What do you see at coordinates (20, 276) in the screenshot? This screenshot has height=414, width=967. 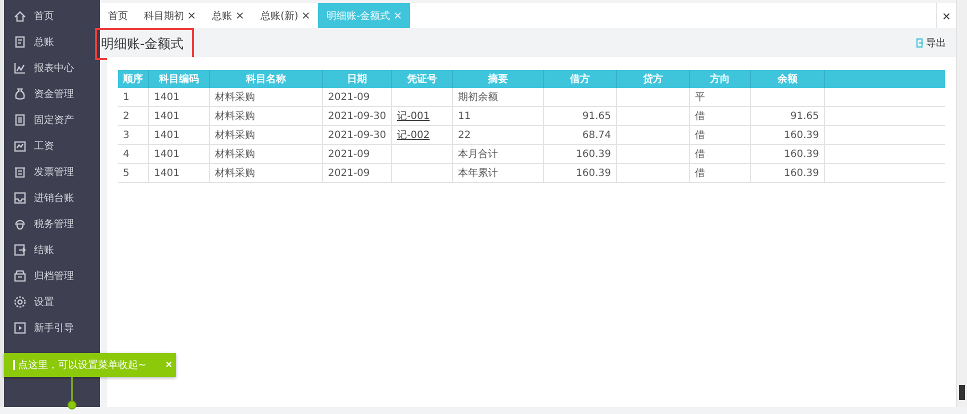 I see `archive-icon` at bounding box center [20, 276].